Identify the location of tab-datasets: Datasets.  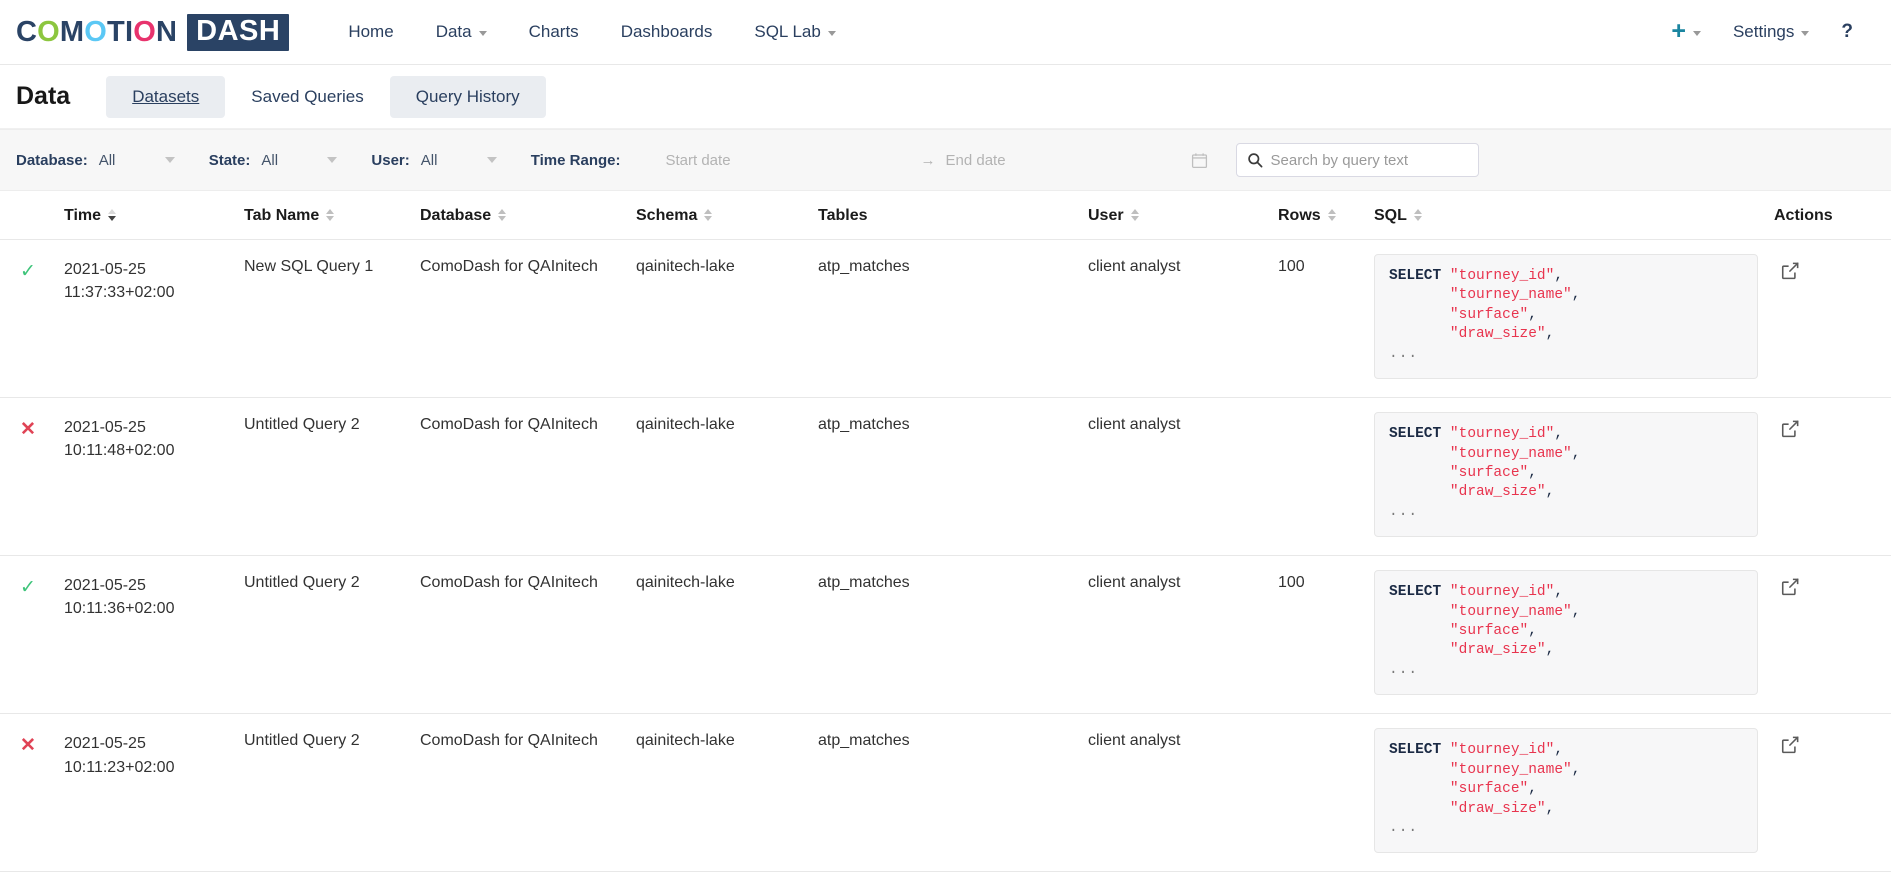
(166, 96).